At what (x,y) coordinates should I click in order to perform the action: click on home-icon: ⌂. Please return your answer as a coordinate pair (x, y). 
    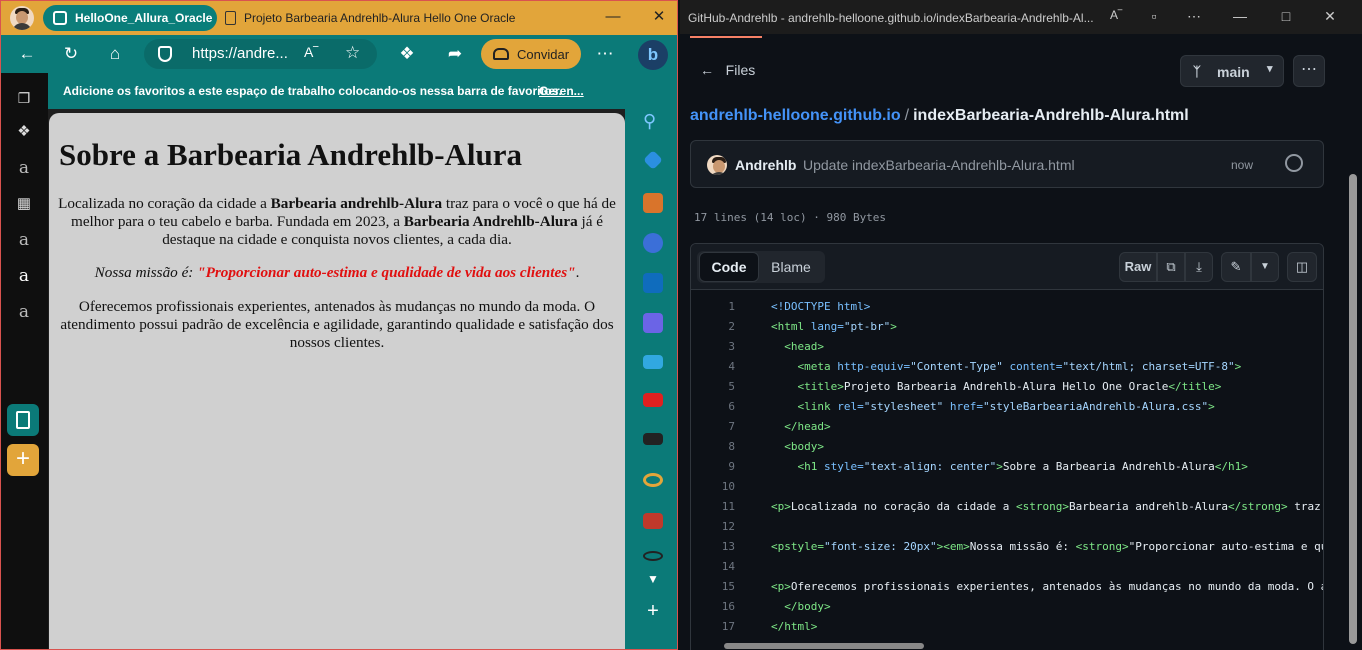
    Looking at the image, I should click on (115, 54).